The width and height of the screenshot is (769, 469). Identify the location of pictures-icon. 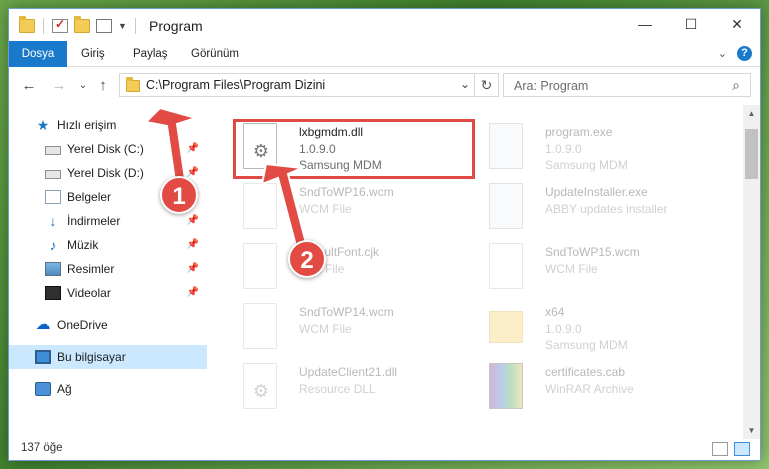
(53, 269).